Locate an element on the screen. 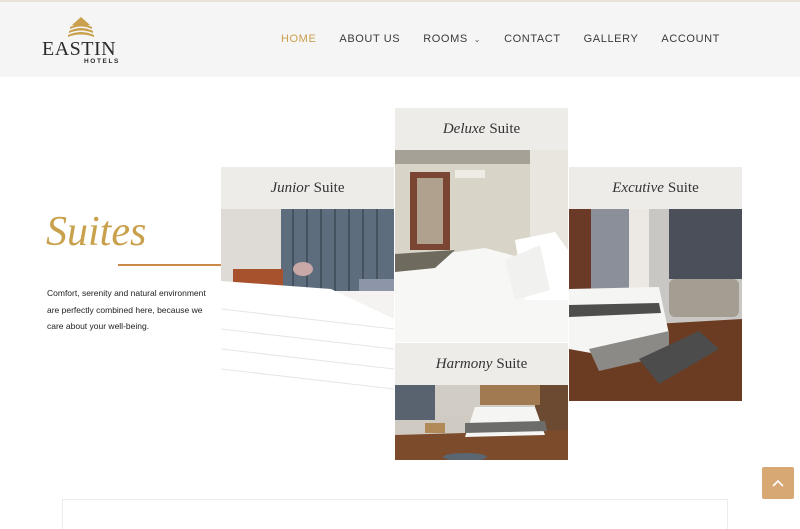 This screenshot has height=529, width=800. harmony-suite-photo is located at coordinates (481, 422).